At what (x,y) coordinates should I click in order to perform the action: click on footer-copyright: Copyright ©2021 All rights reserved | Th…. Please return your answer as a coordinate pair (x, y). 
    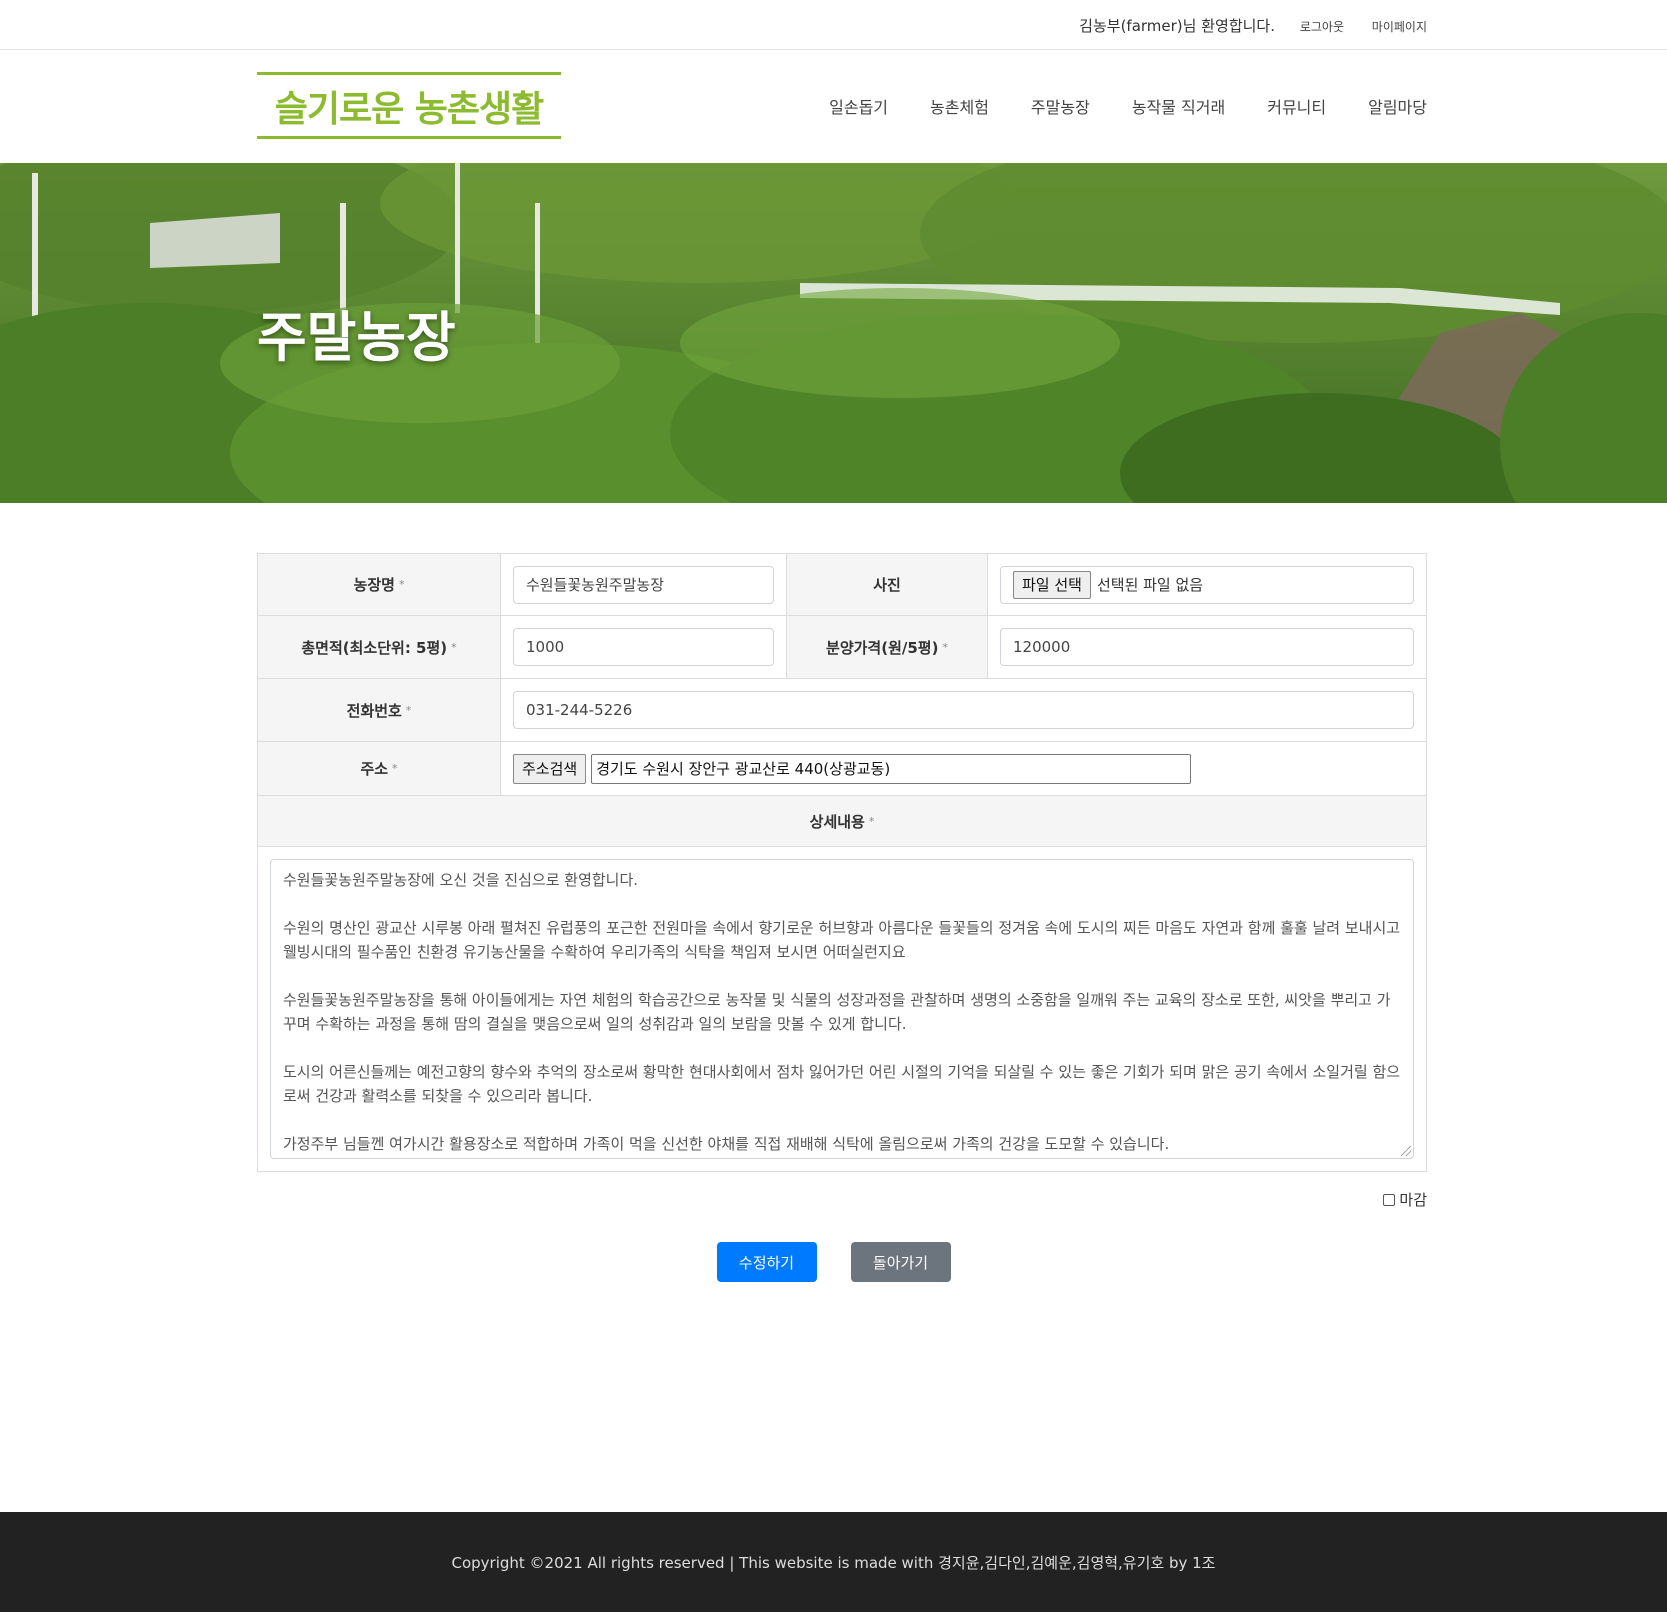
    Looking at the image, I should click on (833, 1562).